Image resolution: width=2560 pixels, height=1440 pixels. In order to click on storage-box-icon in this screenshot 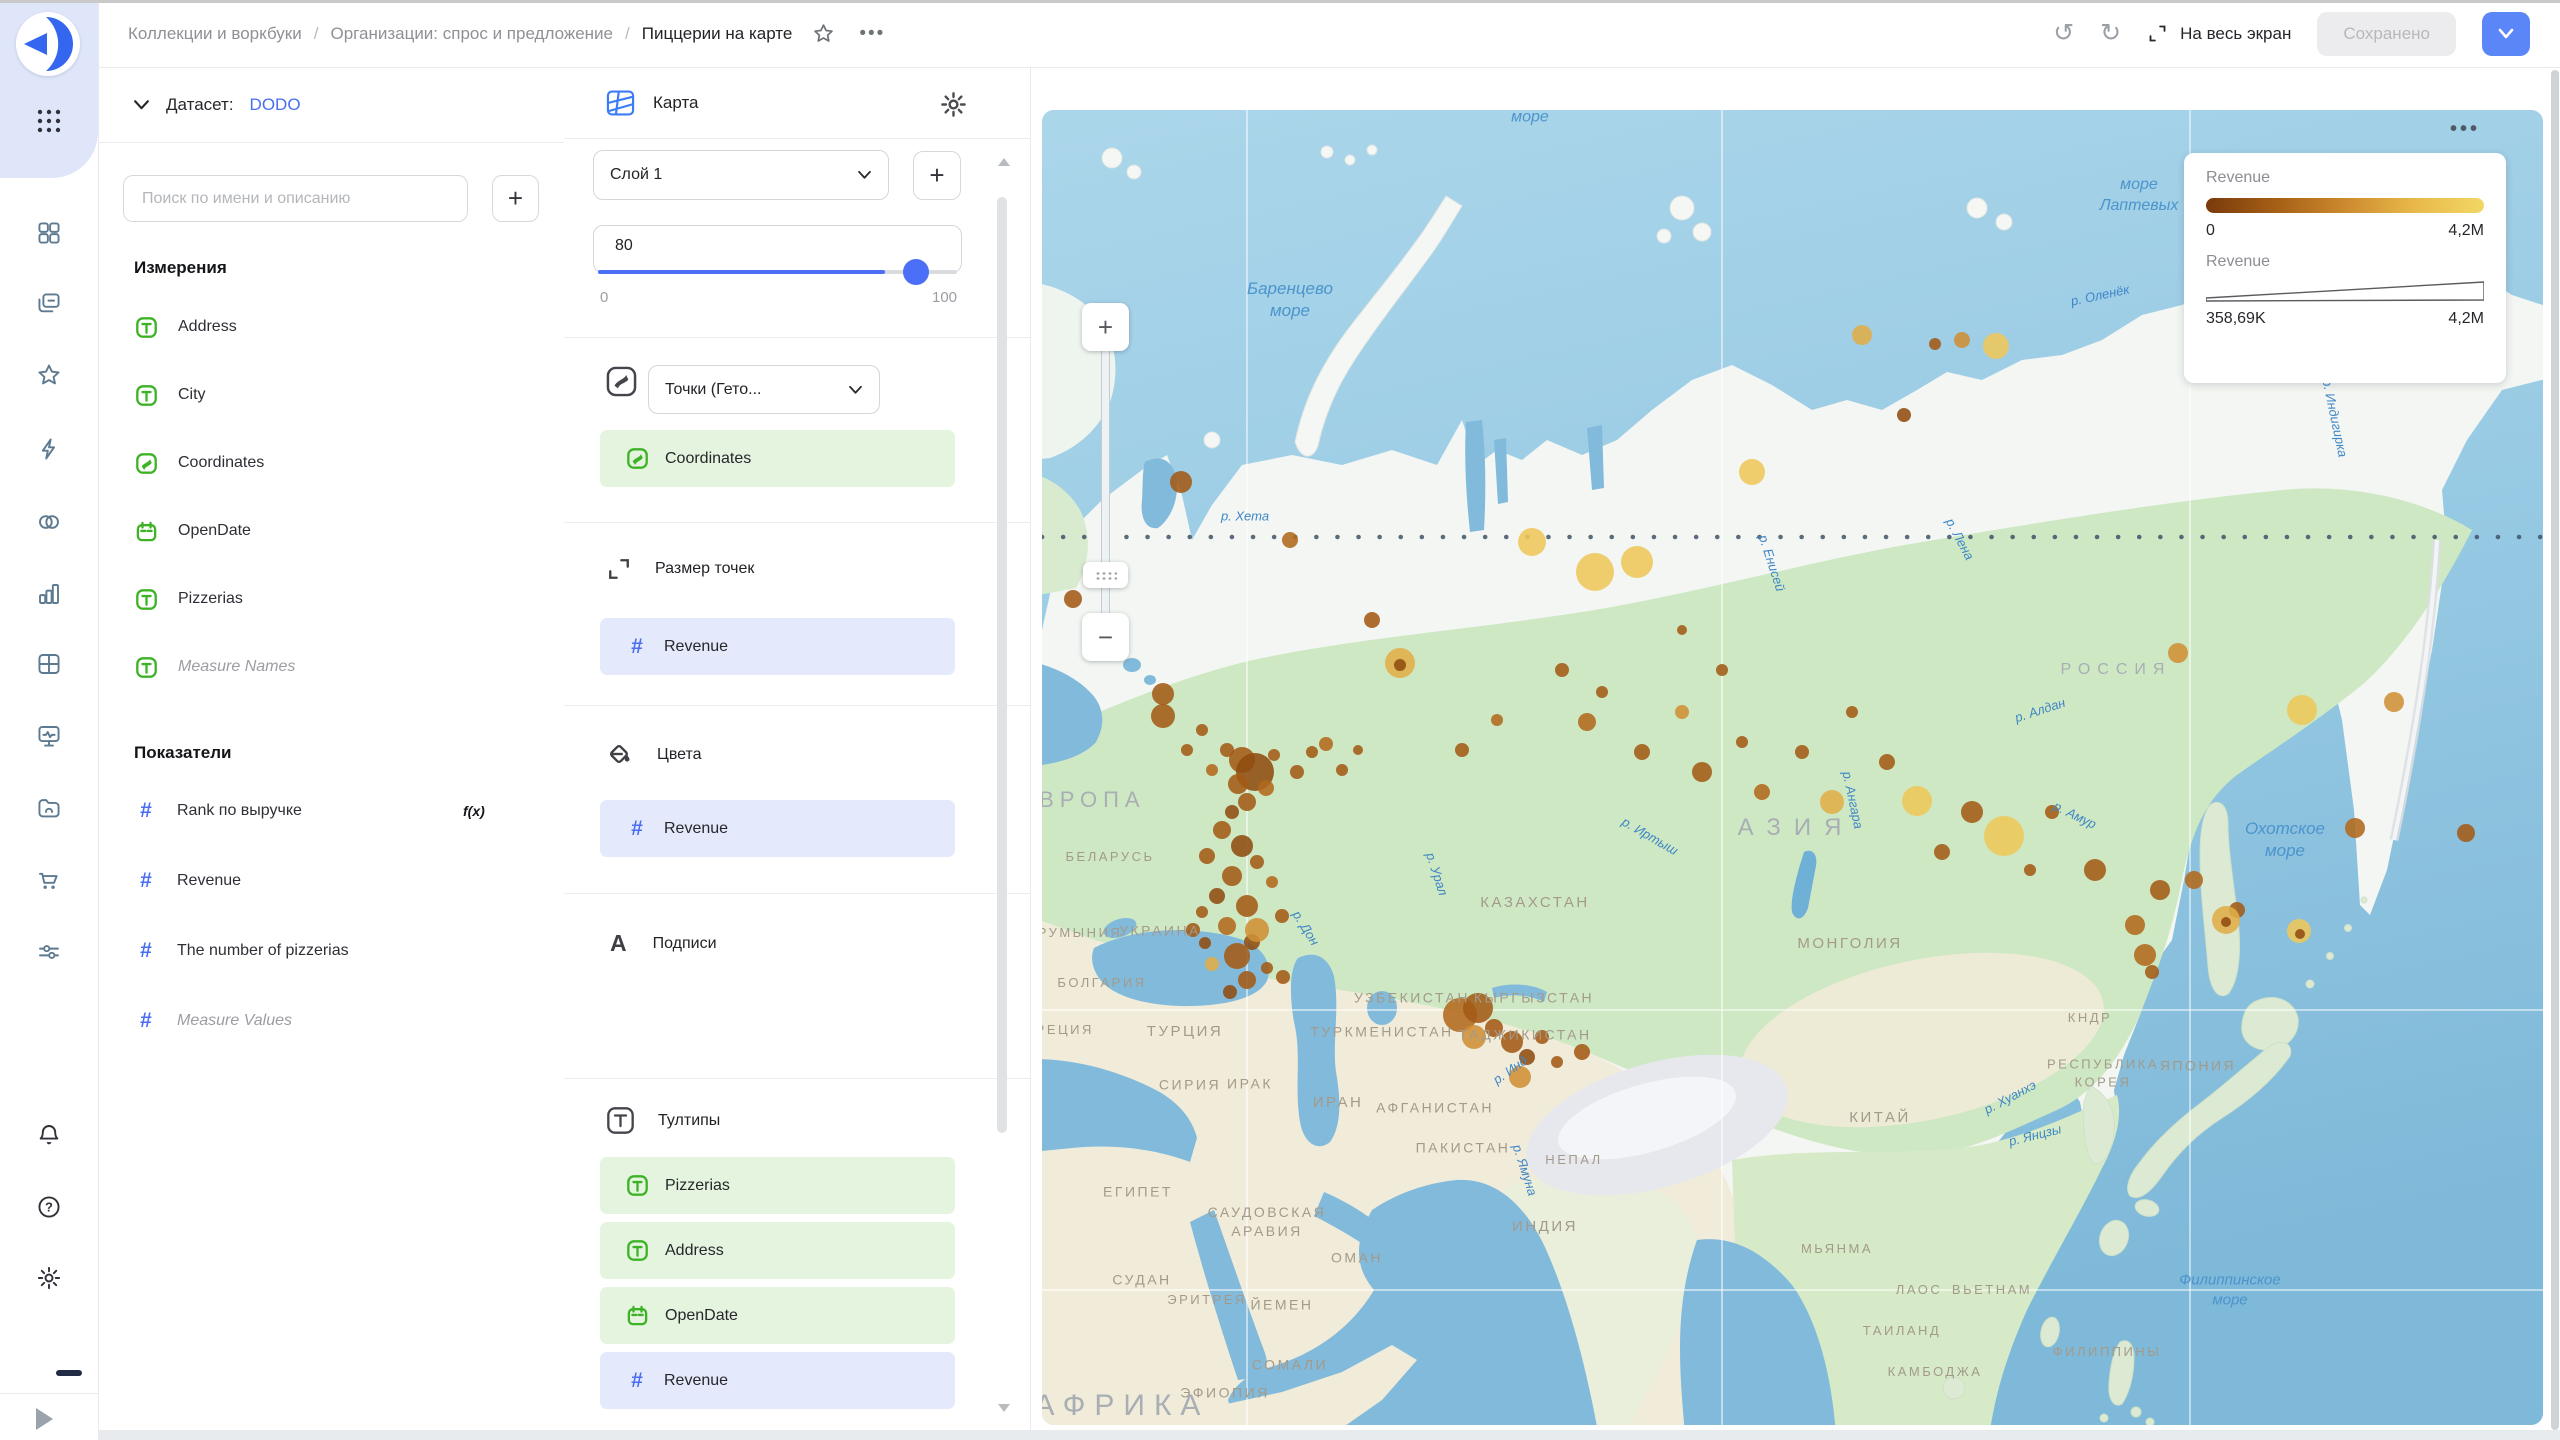, I will do `click(49, 808)`.